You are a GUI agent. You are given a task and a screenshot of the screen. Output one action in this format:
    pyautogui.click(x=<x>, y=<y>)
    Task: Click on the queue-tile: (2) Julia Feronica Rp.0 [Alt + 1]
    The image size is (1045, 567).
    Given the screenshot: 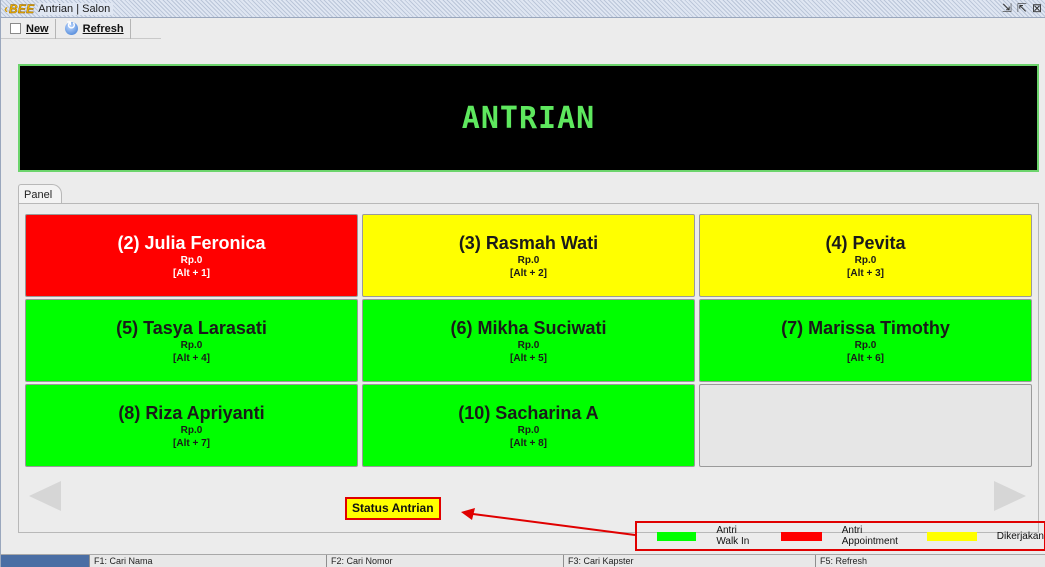 What is the action you would take?
    pyautogui.click(x=191, y=255)
    